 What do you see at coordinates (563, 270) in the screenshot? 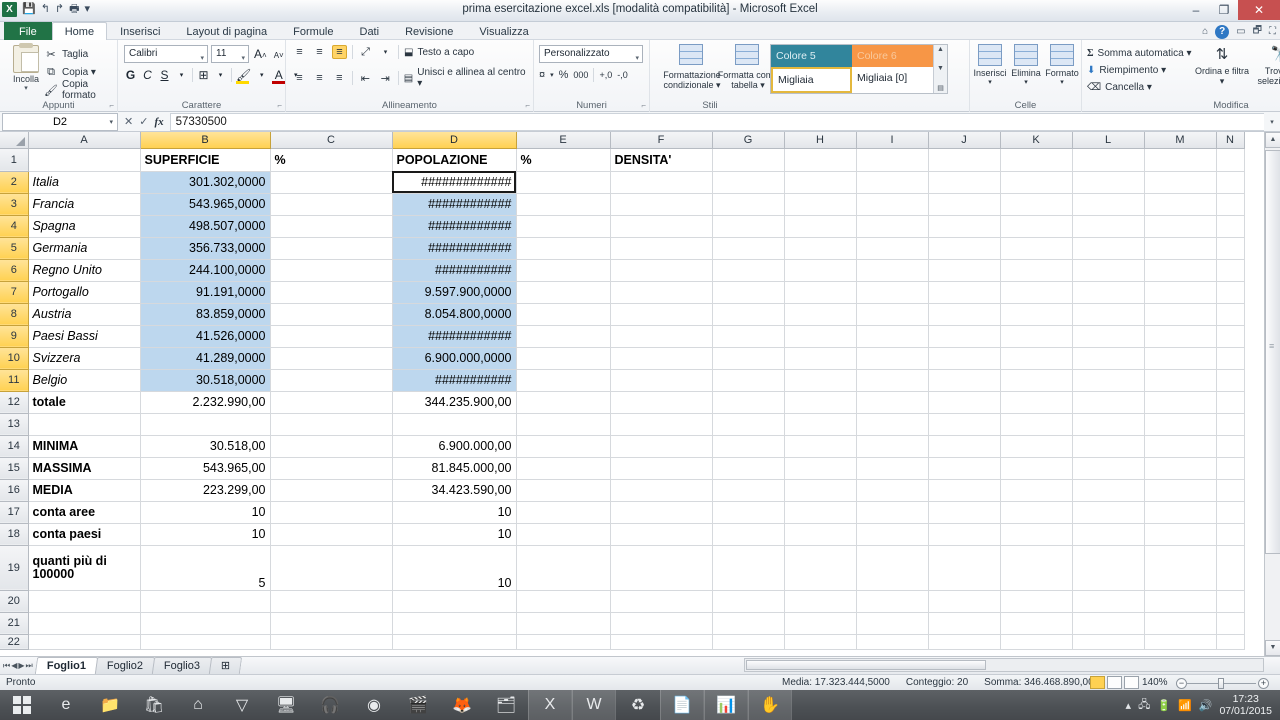
I see `cell-E6` at bounding box center [563, 270].